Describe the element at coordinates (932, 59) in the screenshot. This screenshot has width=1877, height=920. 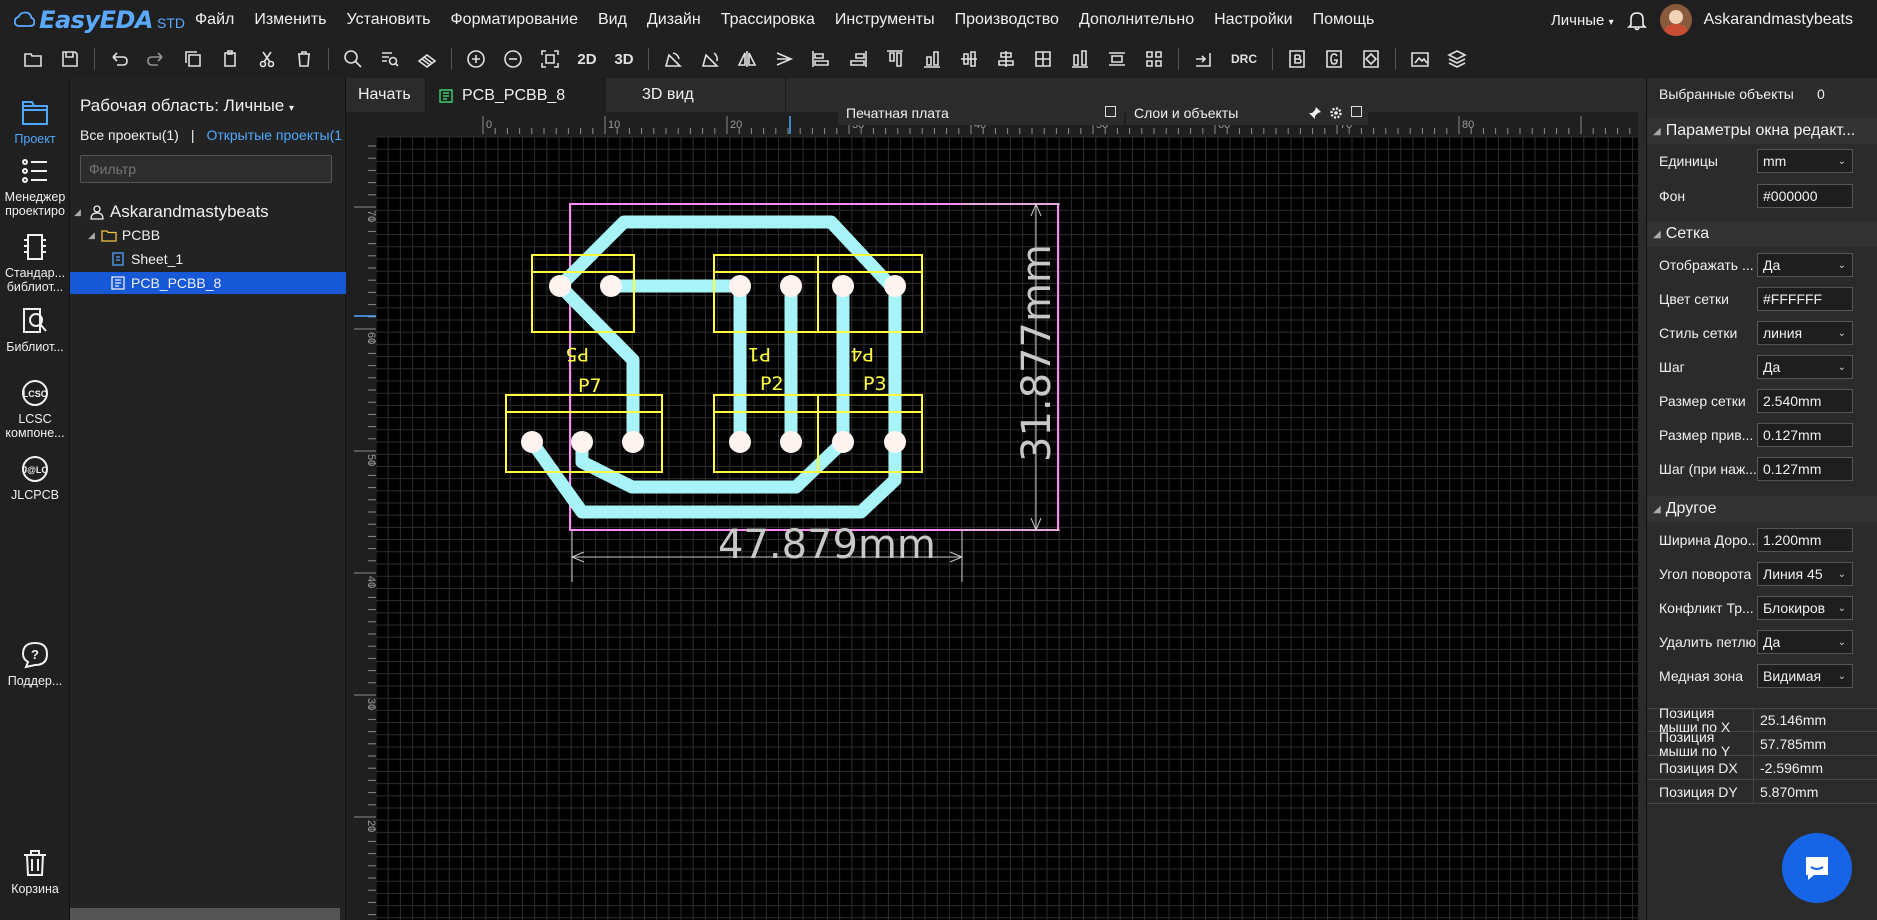
I see `align-bottom-icon` at that location.